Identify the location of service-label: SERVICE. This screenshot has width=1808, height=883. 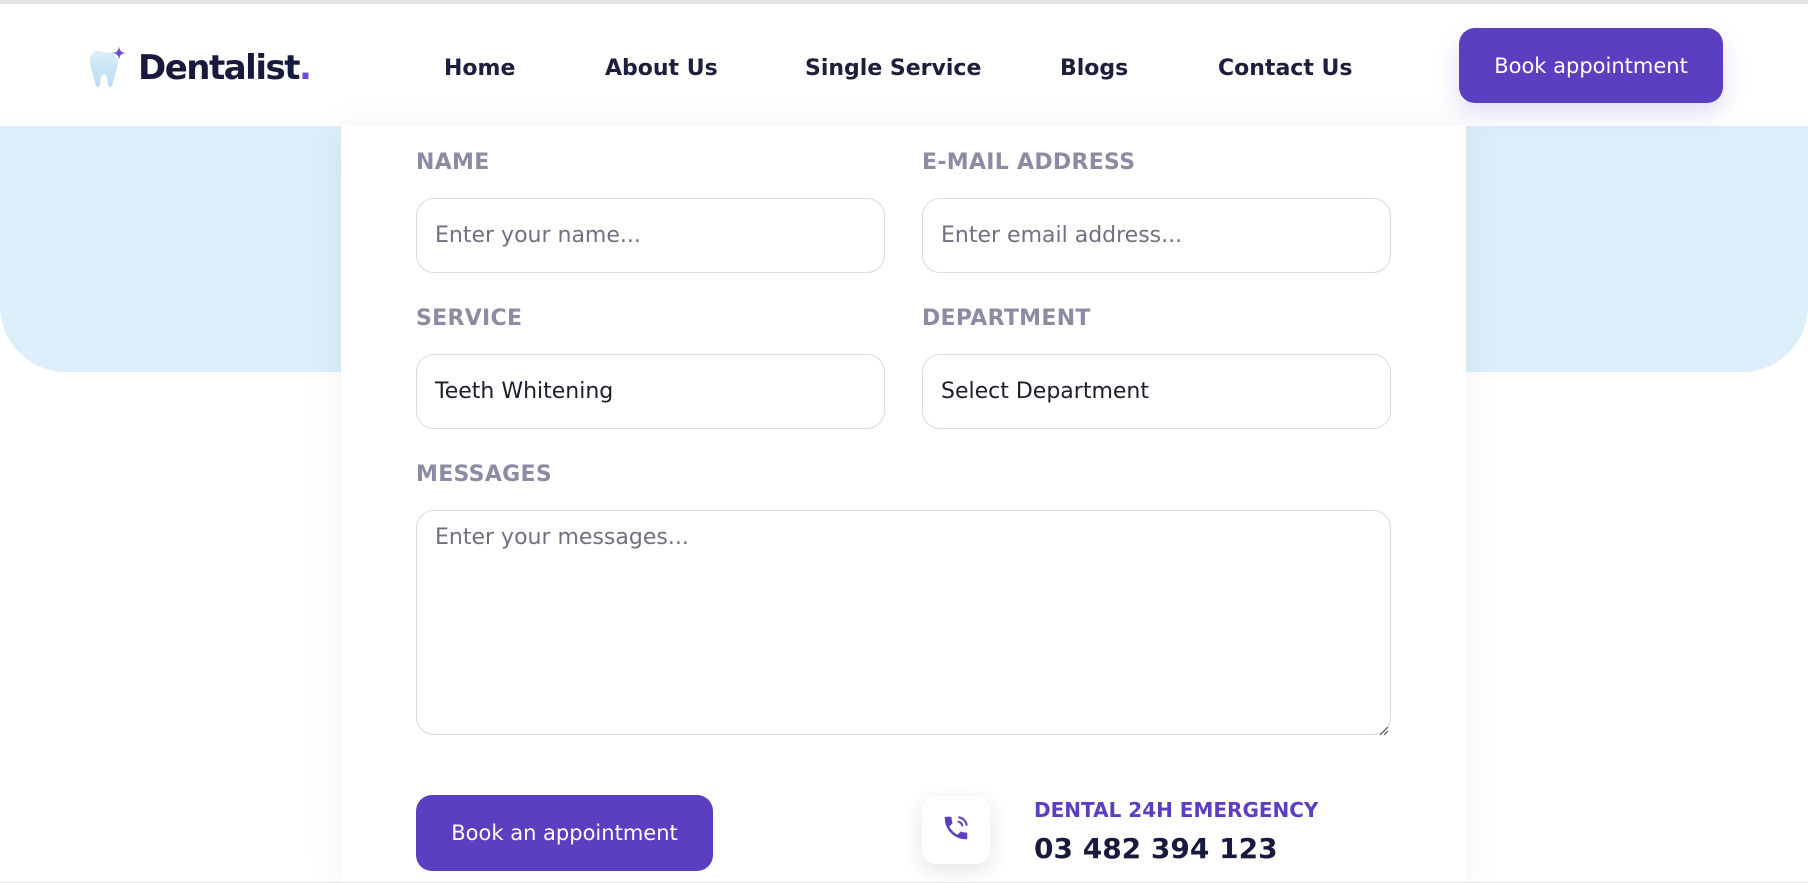
(469, 318).